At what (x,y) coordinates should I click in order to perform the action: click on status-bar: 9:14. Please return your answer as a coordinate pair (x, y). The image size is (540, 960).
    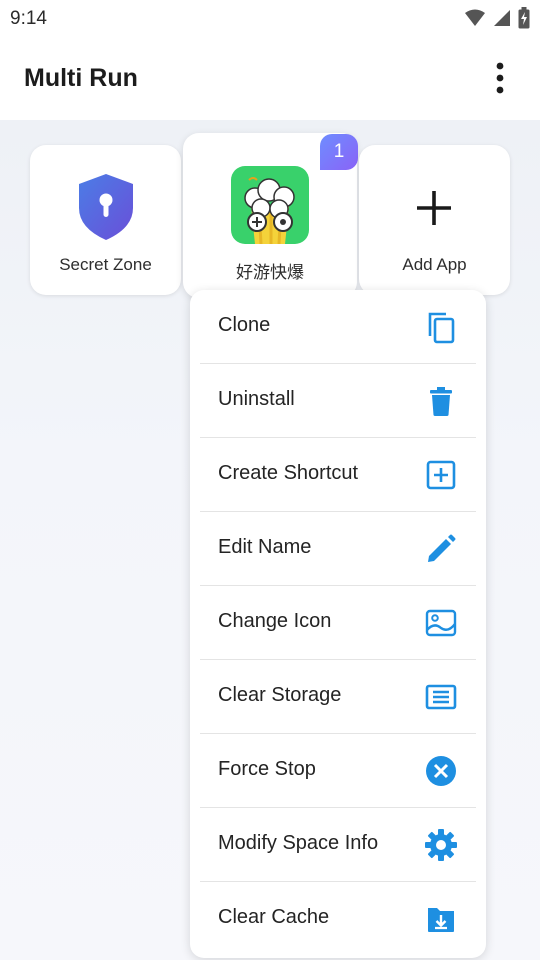
    Looking at the image, I should click on (270, 19).